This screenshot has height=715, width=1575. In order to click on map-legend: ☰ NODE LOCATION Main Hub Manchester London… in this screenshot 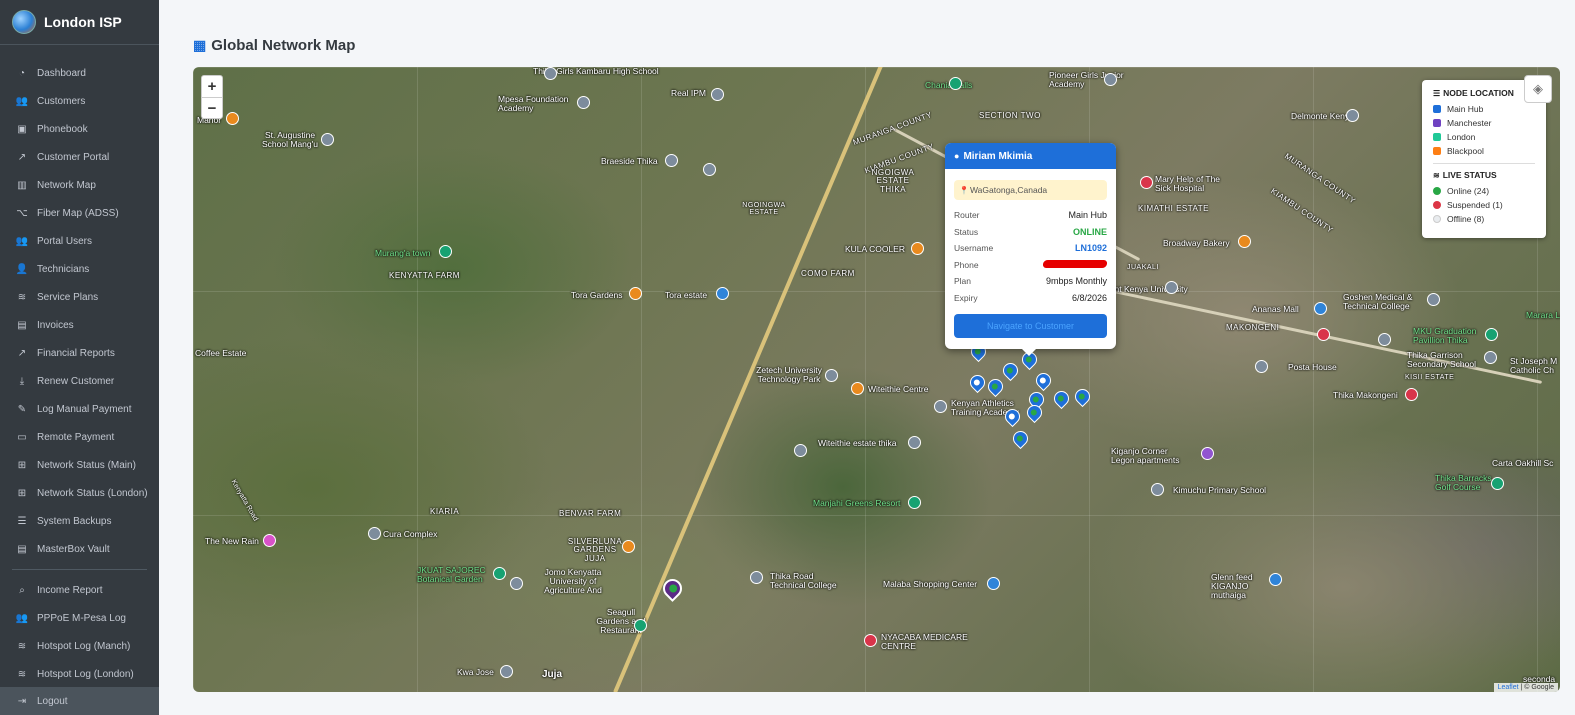, I will do `click(1484, 159)`.